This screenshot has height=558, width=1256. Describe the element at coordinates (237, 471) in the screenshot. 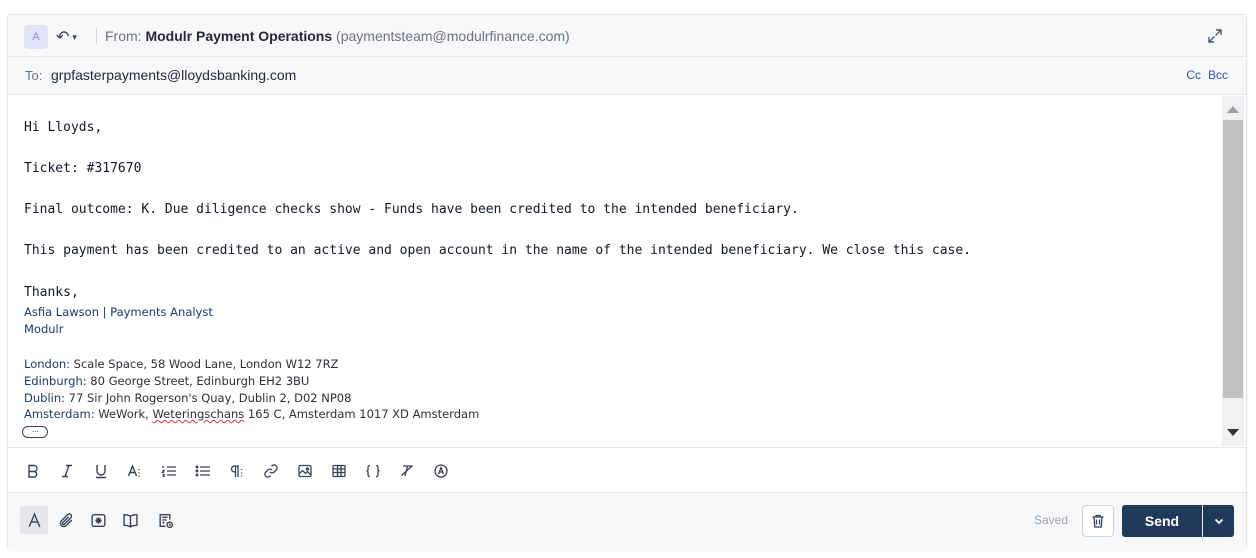

I see `paragraph-icon` at that location.